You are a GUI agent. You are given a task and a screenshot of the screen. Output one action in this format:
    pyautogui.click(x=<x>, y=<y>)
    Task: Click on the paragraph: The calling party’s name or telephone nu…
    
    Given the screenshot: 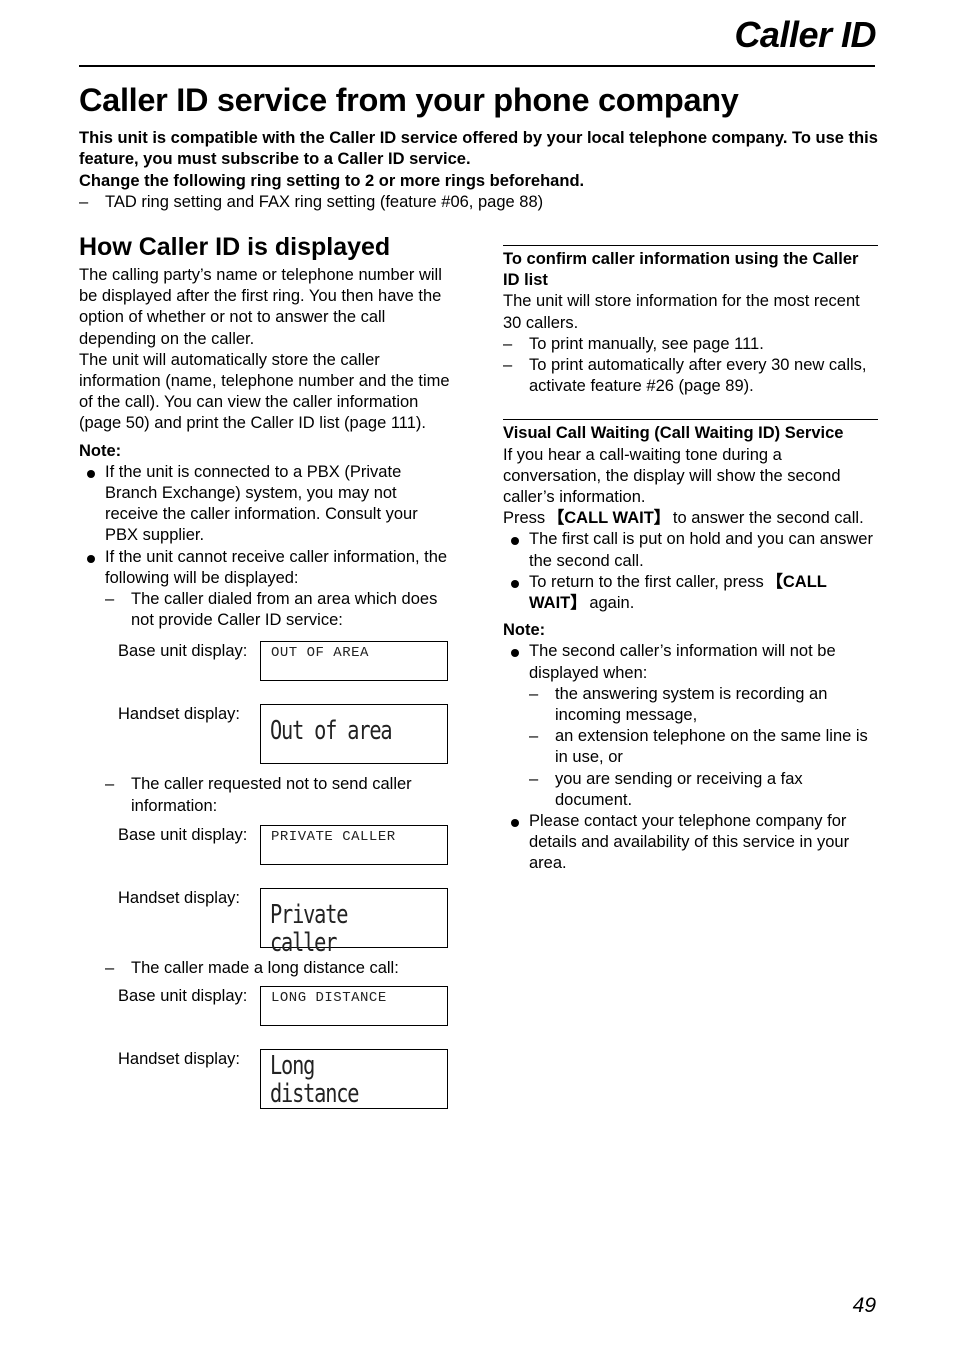 What is the action you would take?
    pyautogui.click(x=260, y=307)
    